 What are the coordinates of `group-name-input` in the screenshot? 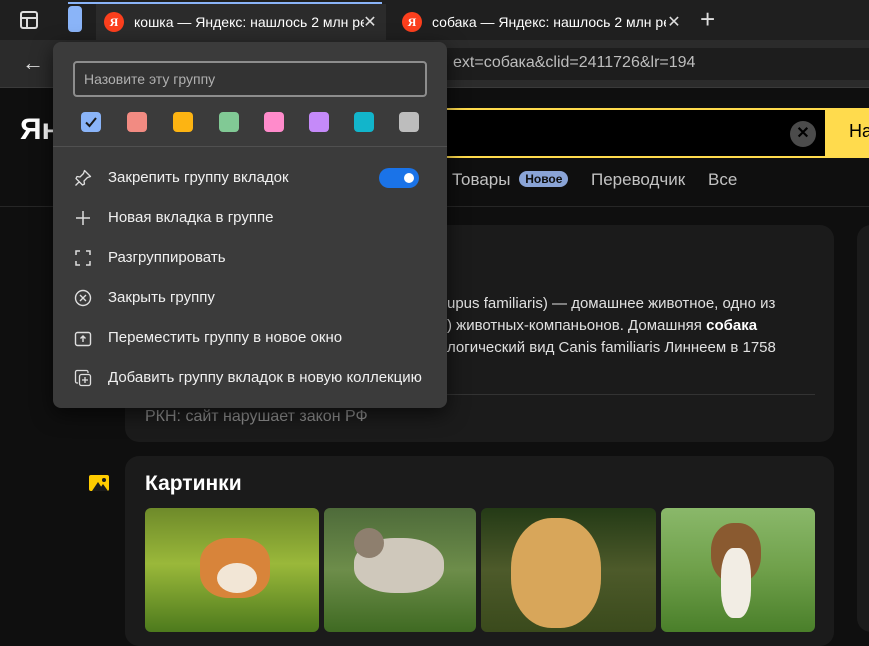 It's located at (250, 79).